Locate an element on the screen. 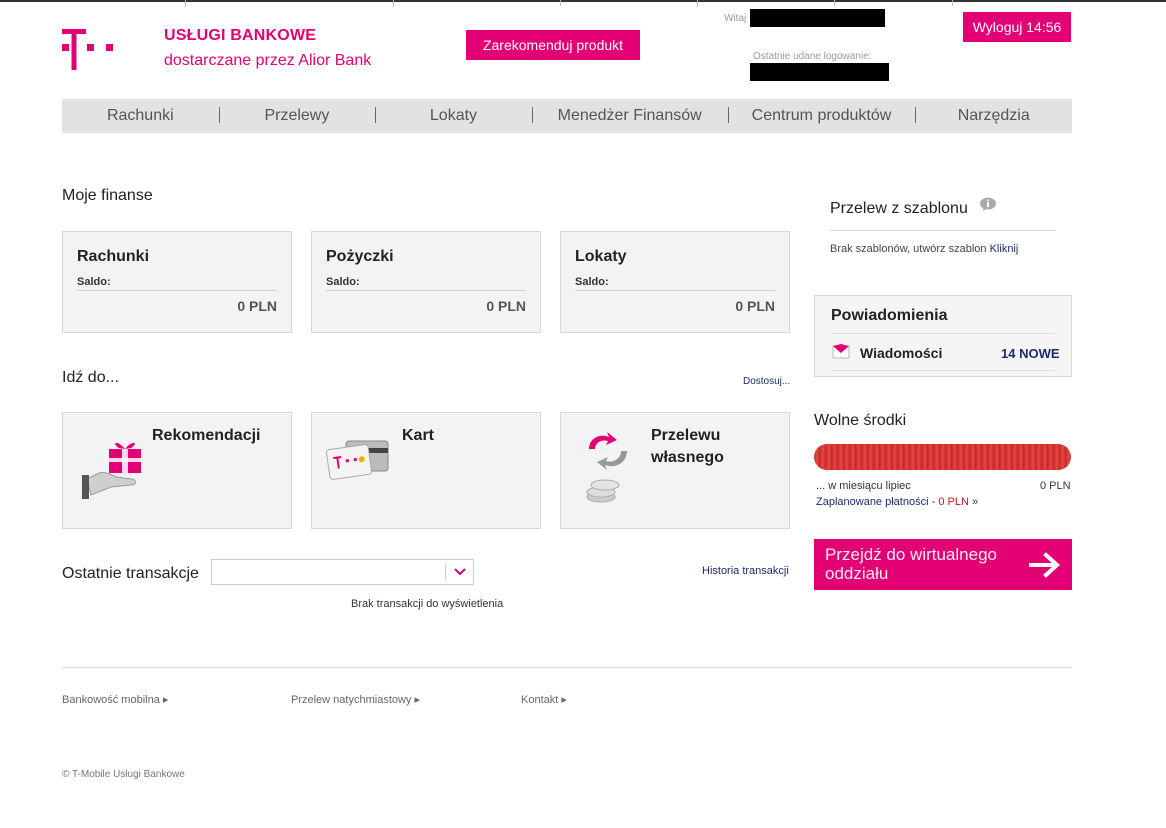 This screenshot has width=1166, height=828. nav-item-rachunki: Rachunki is located at coordinates (140, 116).